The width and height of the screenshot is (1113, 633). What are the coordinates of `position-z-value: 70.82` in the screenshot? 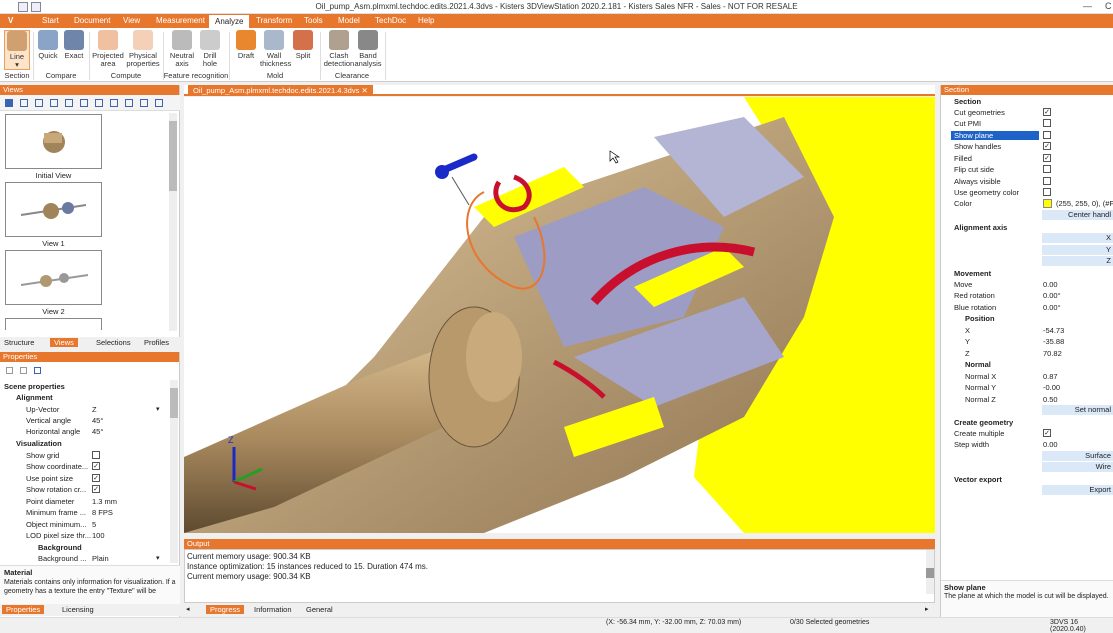 It's located at (1052, 353).